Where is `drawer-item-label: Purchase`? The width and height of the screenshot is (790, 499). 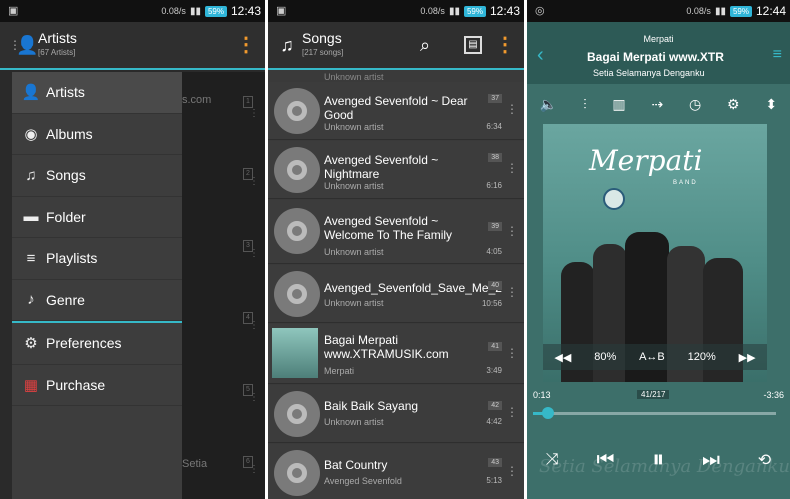
drawer-item-label: Purchase is located at coordinates (76, 384).